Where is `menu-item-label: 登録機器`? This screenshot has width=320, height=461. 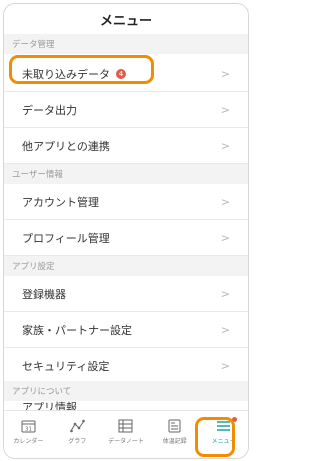
menu-item-label: 登録機器 is located at coordinates (44, 294).